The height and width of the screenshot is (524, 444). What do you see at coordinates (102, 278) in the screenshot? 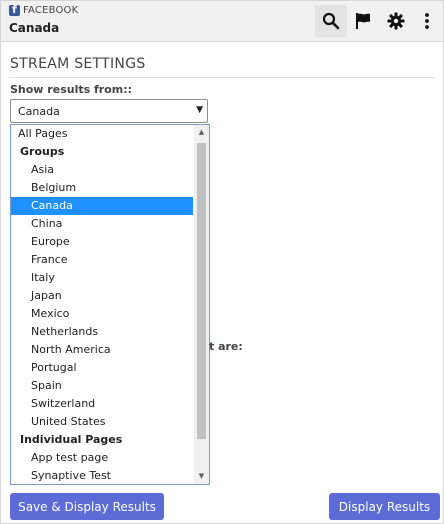
I see `dropdown-option: Italy` at bounding box center [102, 278].